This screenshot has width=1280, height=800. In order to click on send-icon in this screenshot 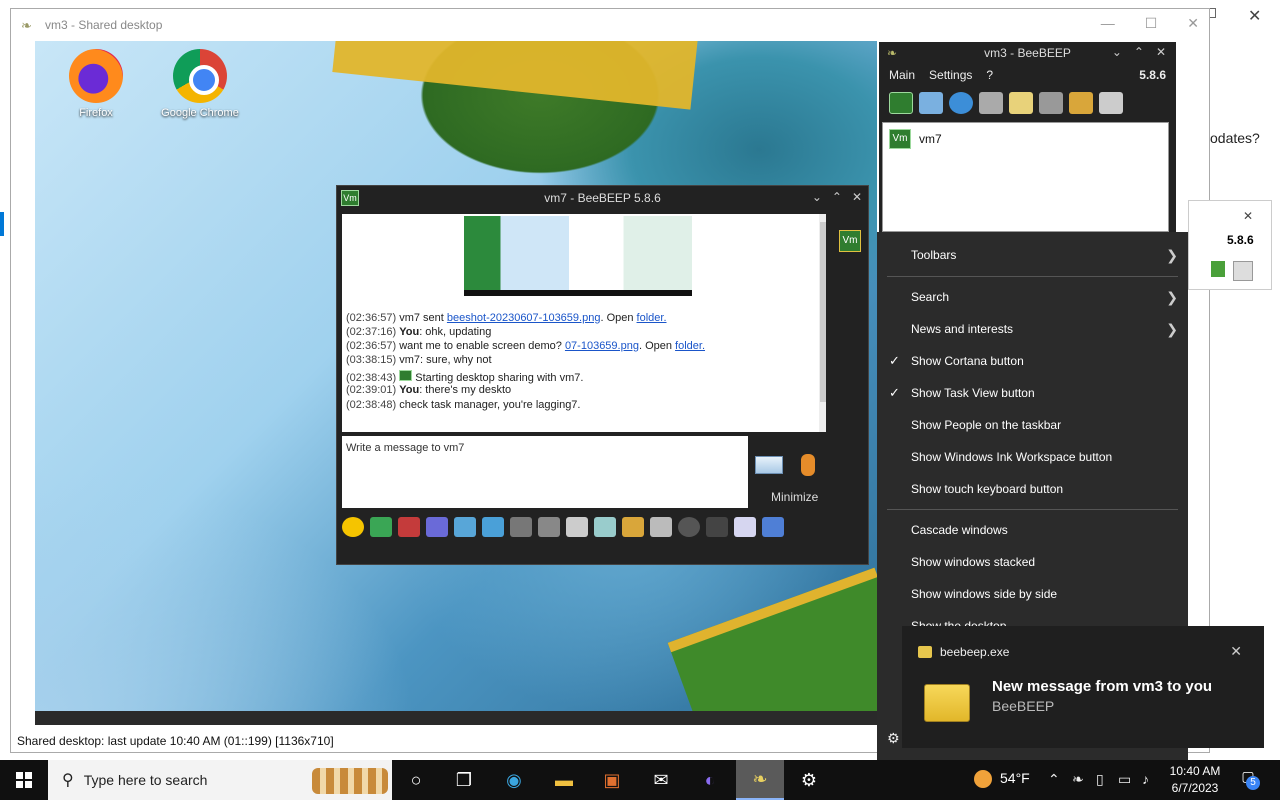, I will do `click(769, 465)`.